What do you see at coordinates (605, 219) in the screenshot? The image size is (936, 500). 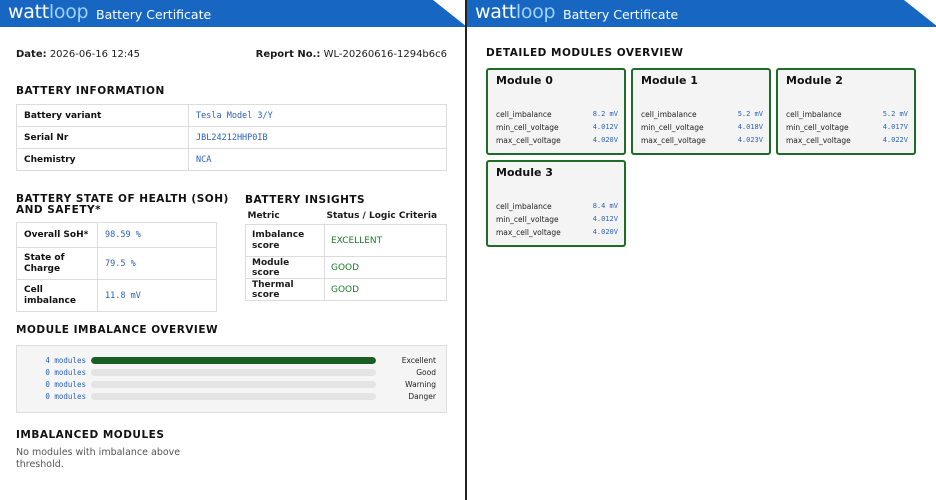 I see `metric-value: 4.012V` at bounding box center [605, 219].